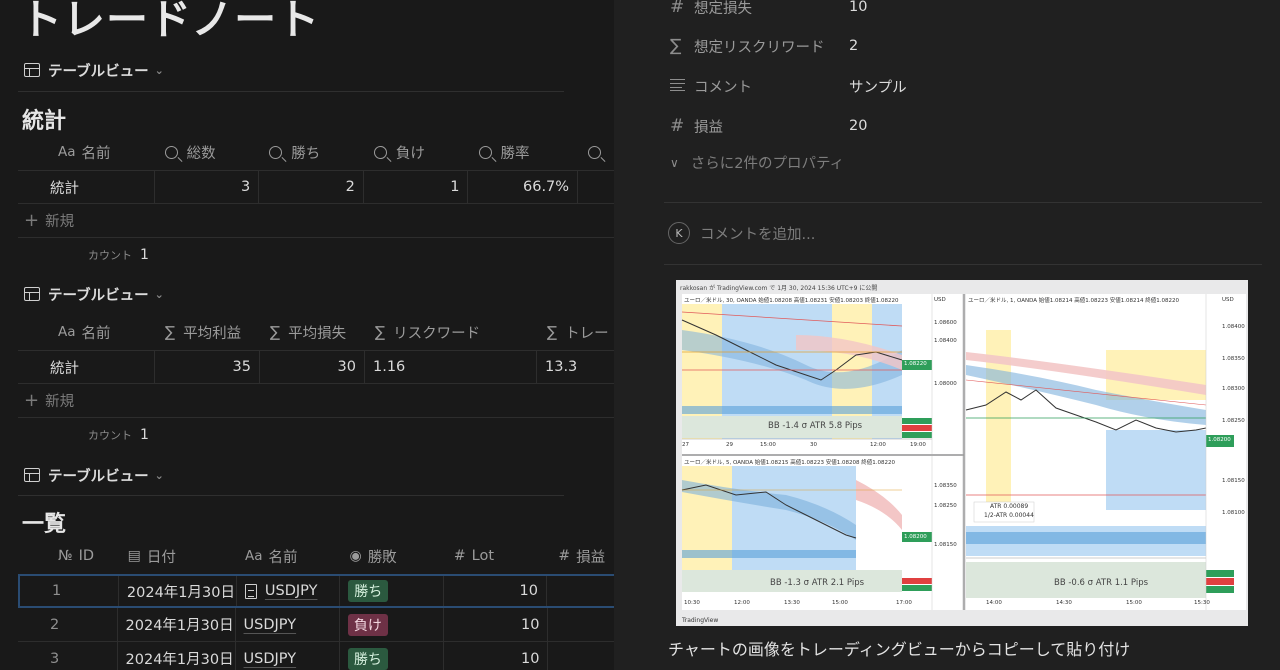 Image resolution: width=1280 pixels, height=670 pixels. I want to click on col-trade: ∑ トレー, so click(575, 332).